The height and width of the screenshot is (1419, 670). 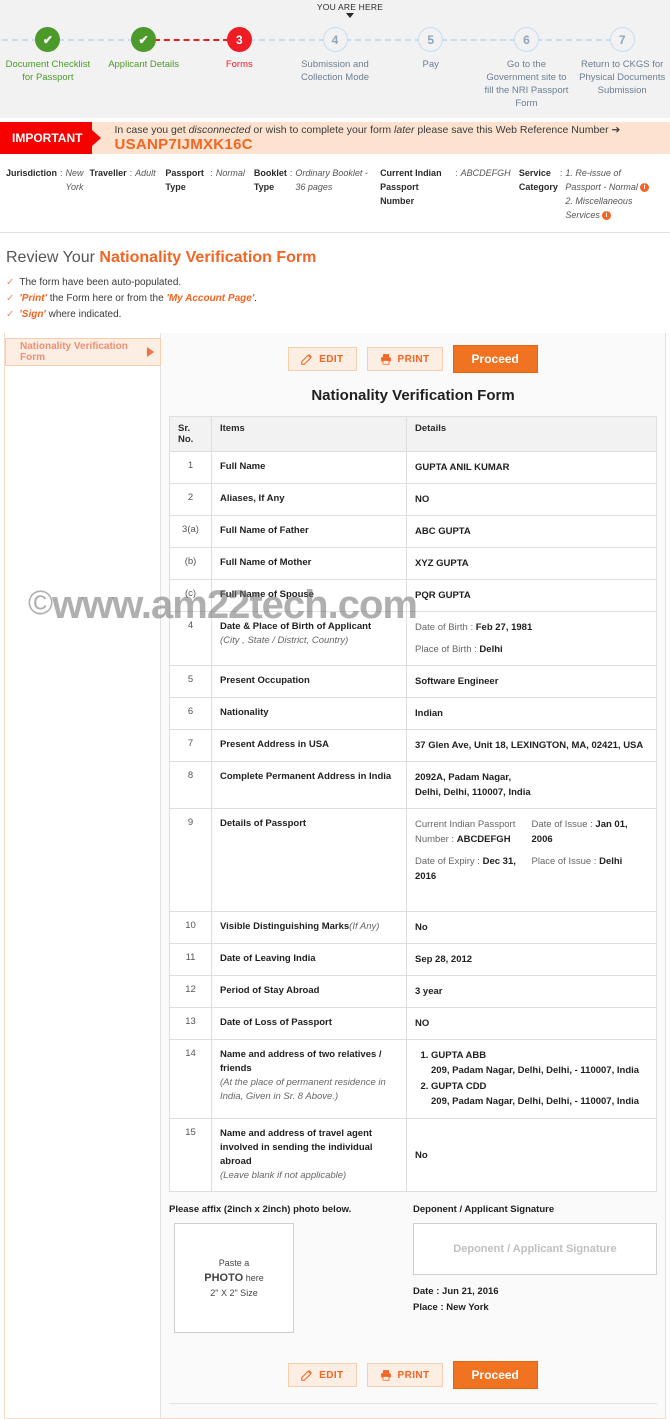 I want to click on passport-number-value: ABCDEFGH, so click(x=483, y=839).